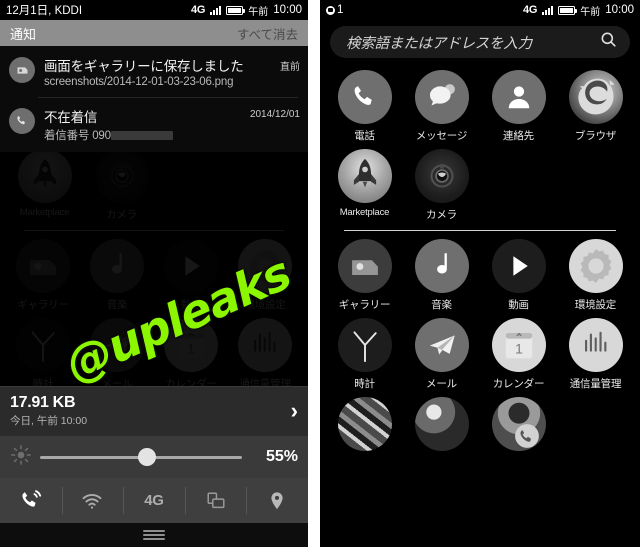  I want to click on notification-subtitle: 着信番号 090, so click(77, 136).